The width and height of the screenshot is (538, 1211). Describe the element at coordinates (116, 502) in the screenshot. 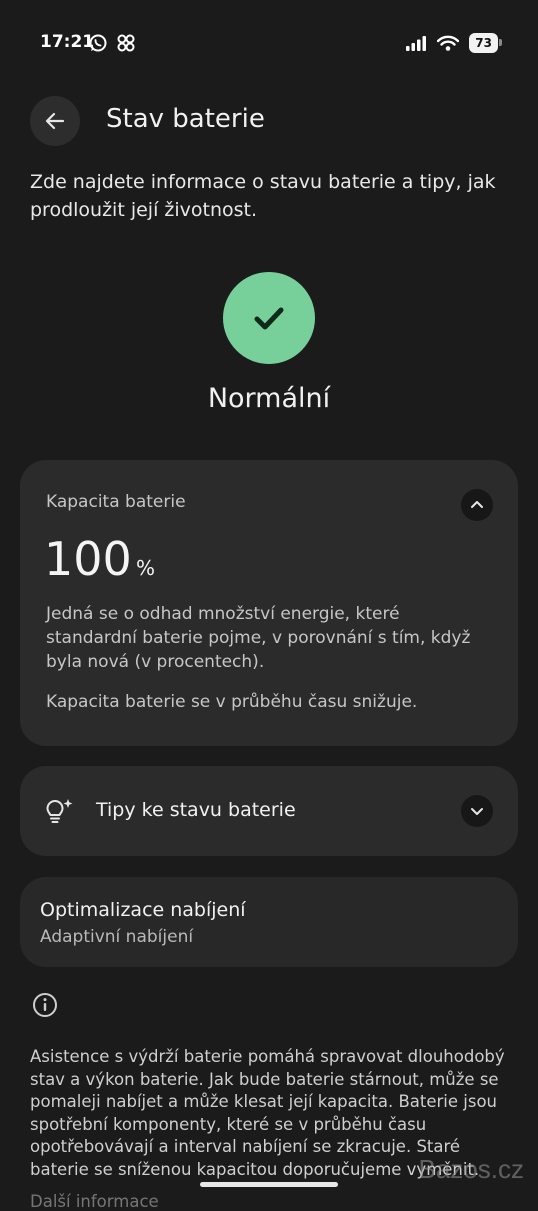

I see `capacity-label: Kapacita baterie` at that location.